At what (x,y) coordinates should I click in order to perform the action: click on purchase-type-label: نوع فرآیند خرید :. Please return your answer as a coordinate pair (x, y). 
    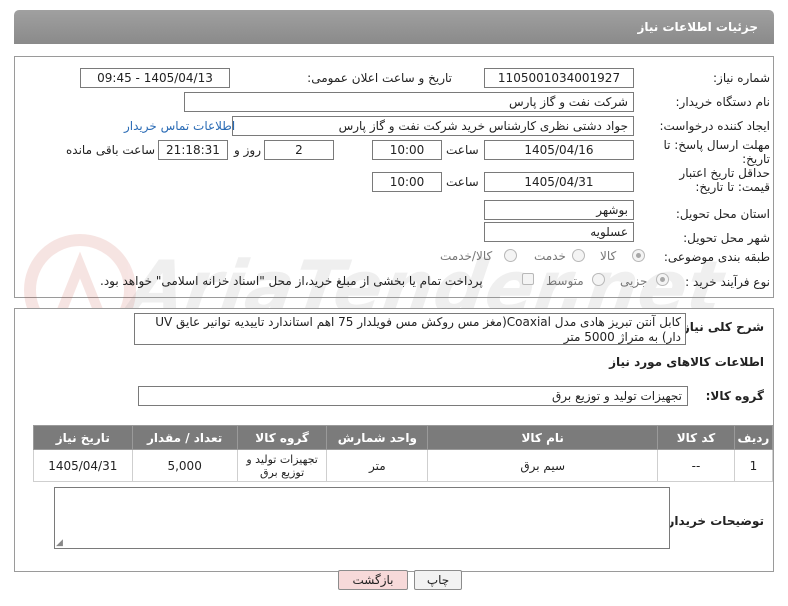
    Looking at the image, I should click on (727, 282).